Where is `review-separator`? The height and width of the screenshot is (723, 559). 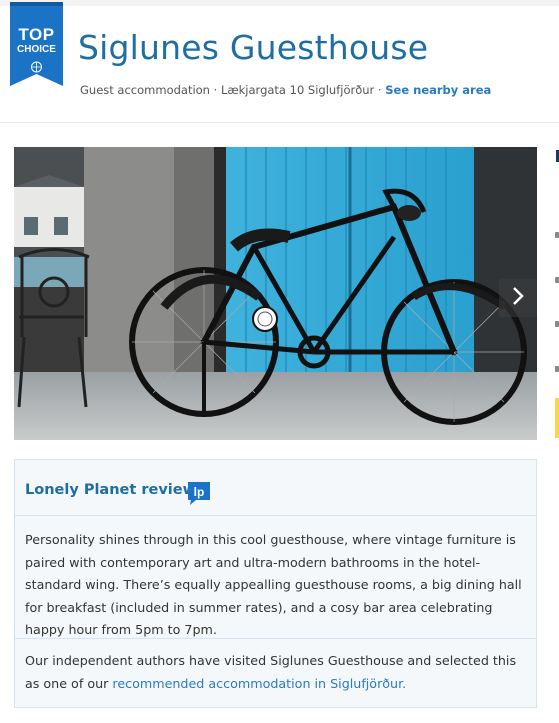 review-separator is located at coordinates (275, 638).